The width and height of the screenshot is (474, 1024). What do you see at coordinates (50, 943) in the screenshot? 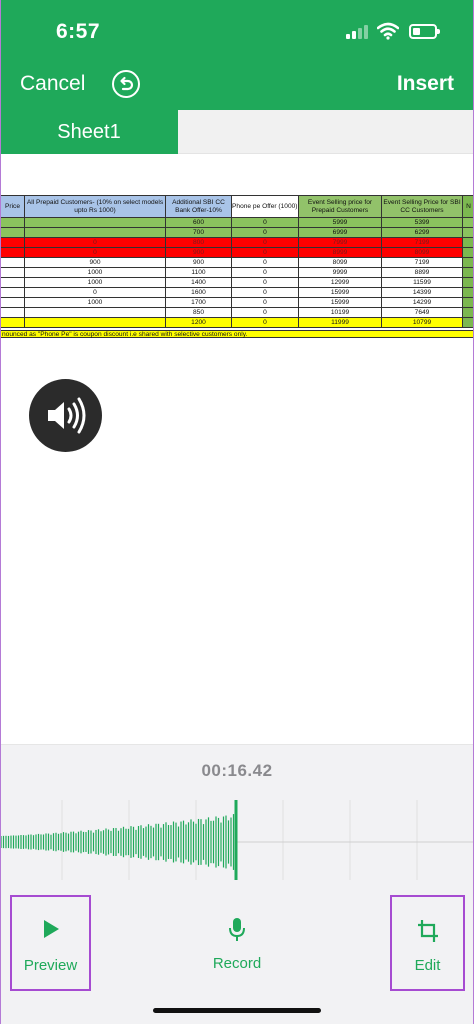
I see `preview-button: Preview` at bounding box center [50, 943].